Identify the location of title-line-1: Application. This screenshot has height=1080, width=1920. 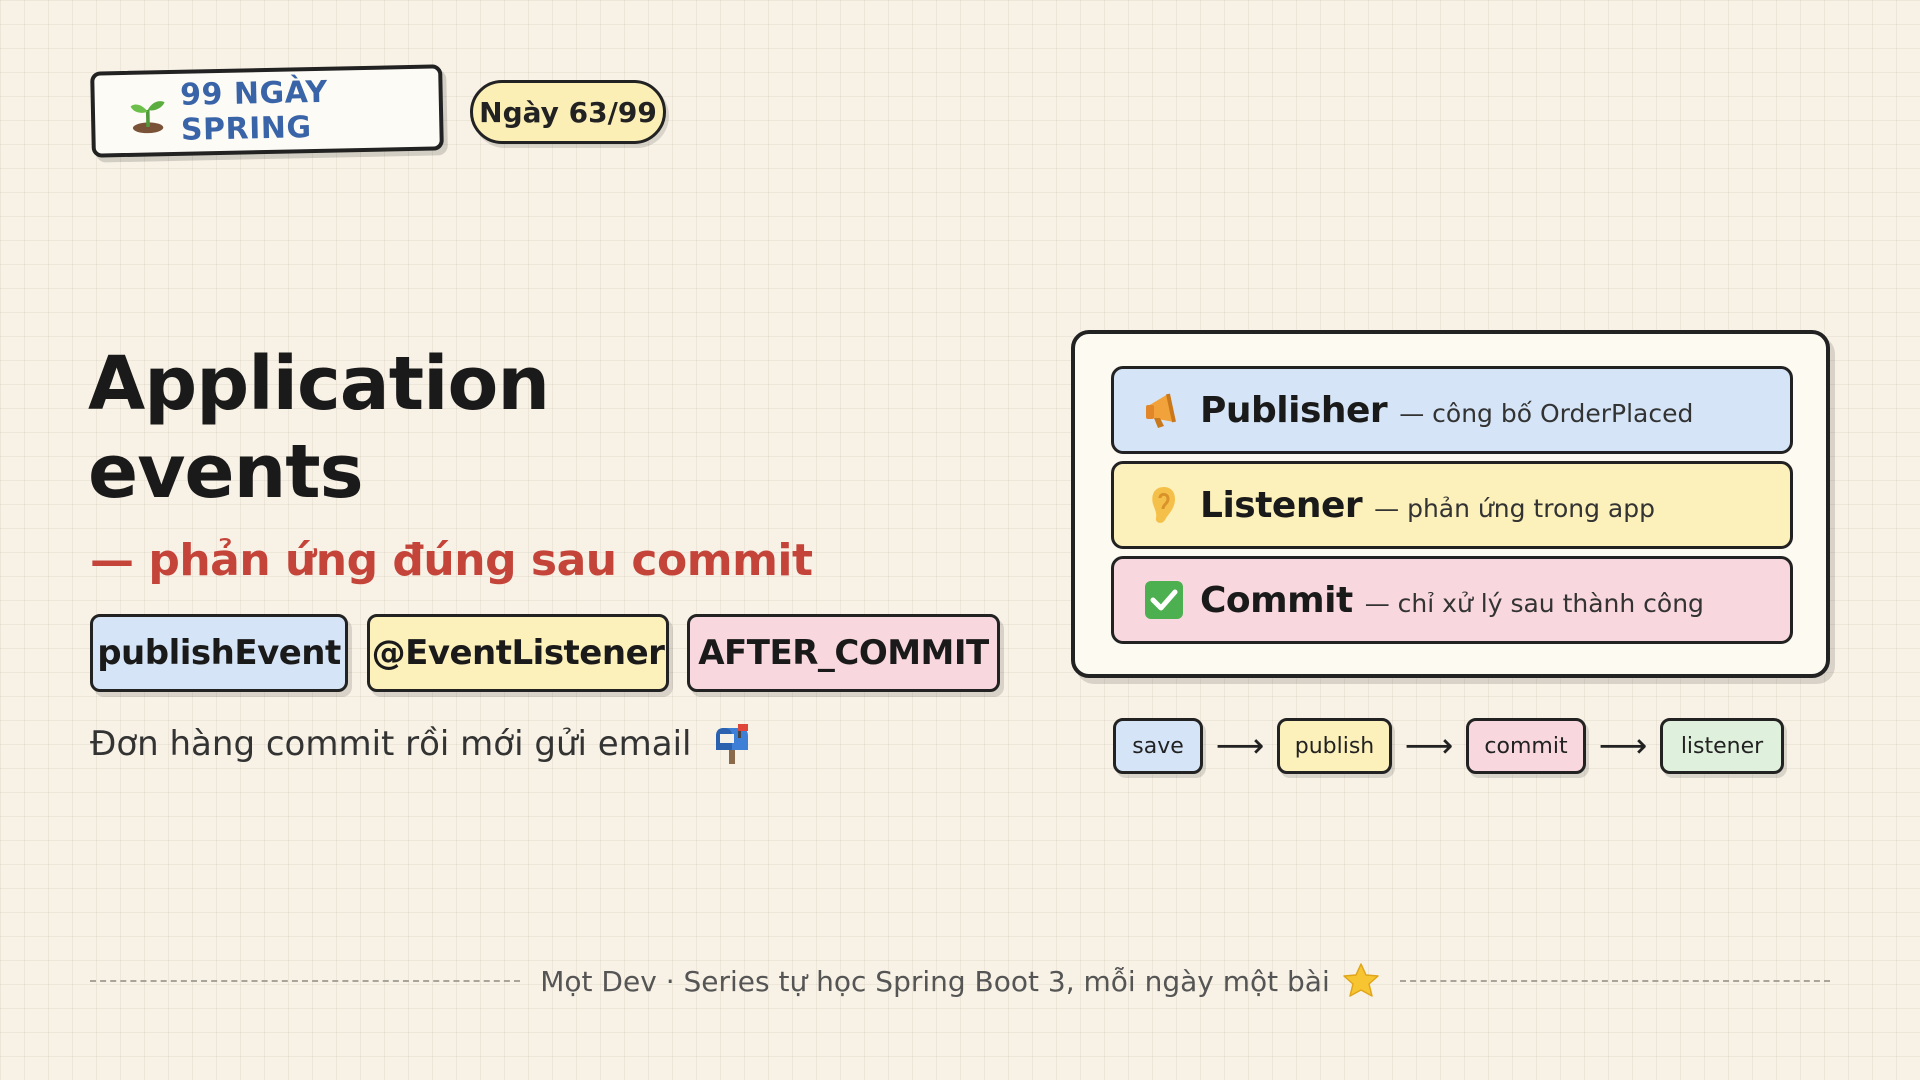
(319, 384).